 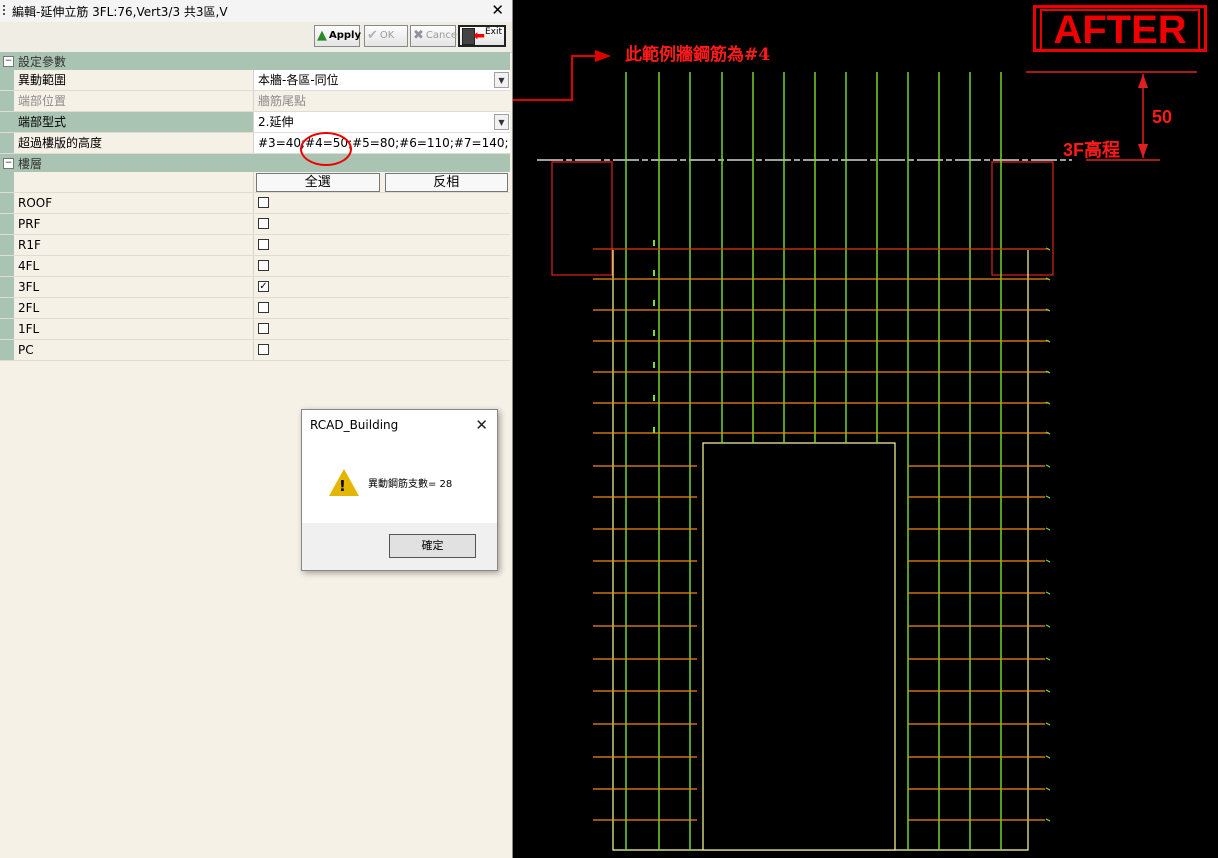 What do you see at coordinates (318, 182) in the screenshot?
I see `select-all-button: 全選` at bounding box center [318, 182].